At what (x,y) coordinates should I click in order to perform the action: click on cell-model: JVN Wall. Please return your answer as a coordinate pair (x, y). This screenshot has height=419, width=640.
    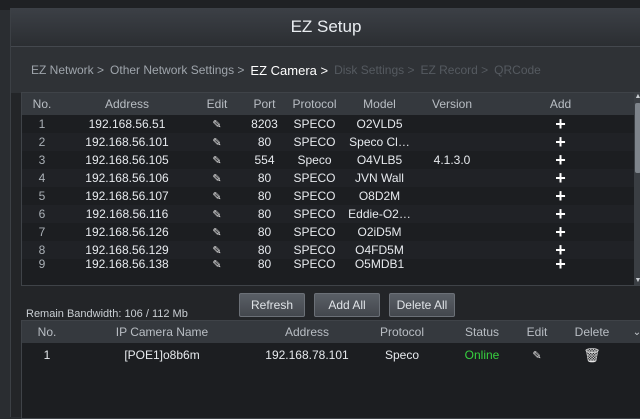
    Looking at the image, I should click on (379, 178).